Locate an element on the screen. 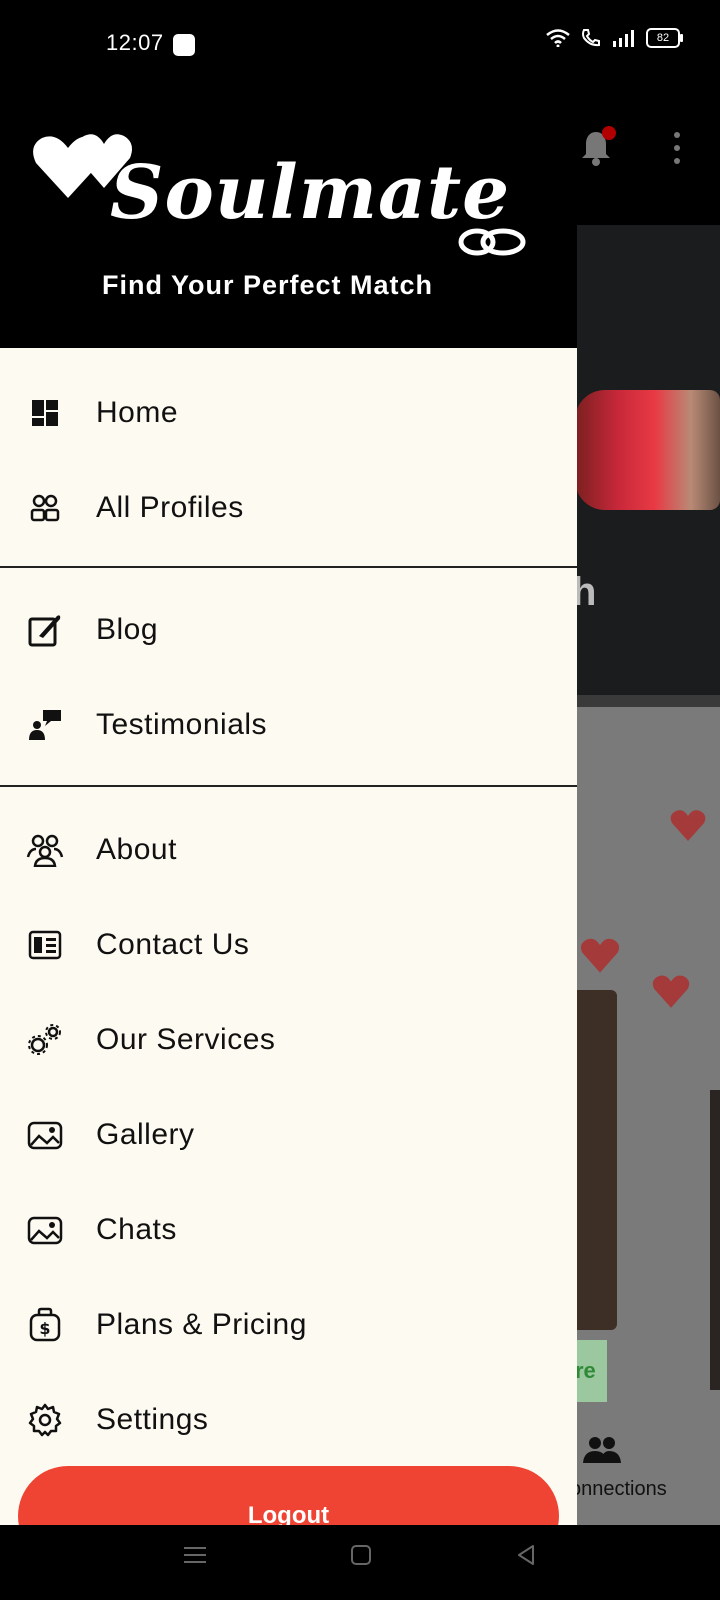 This screenshot has height=1600, width=720. menu-item-contact-us: Contact Us is located at coordinates (288, 944).